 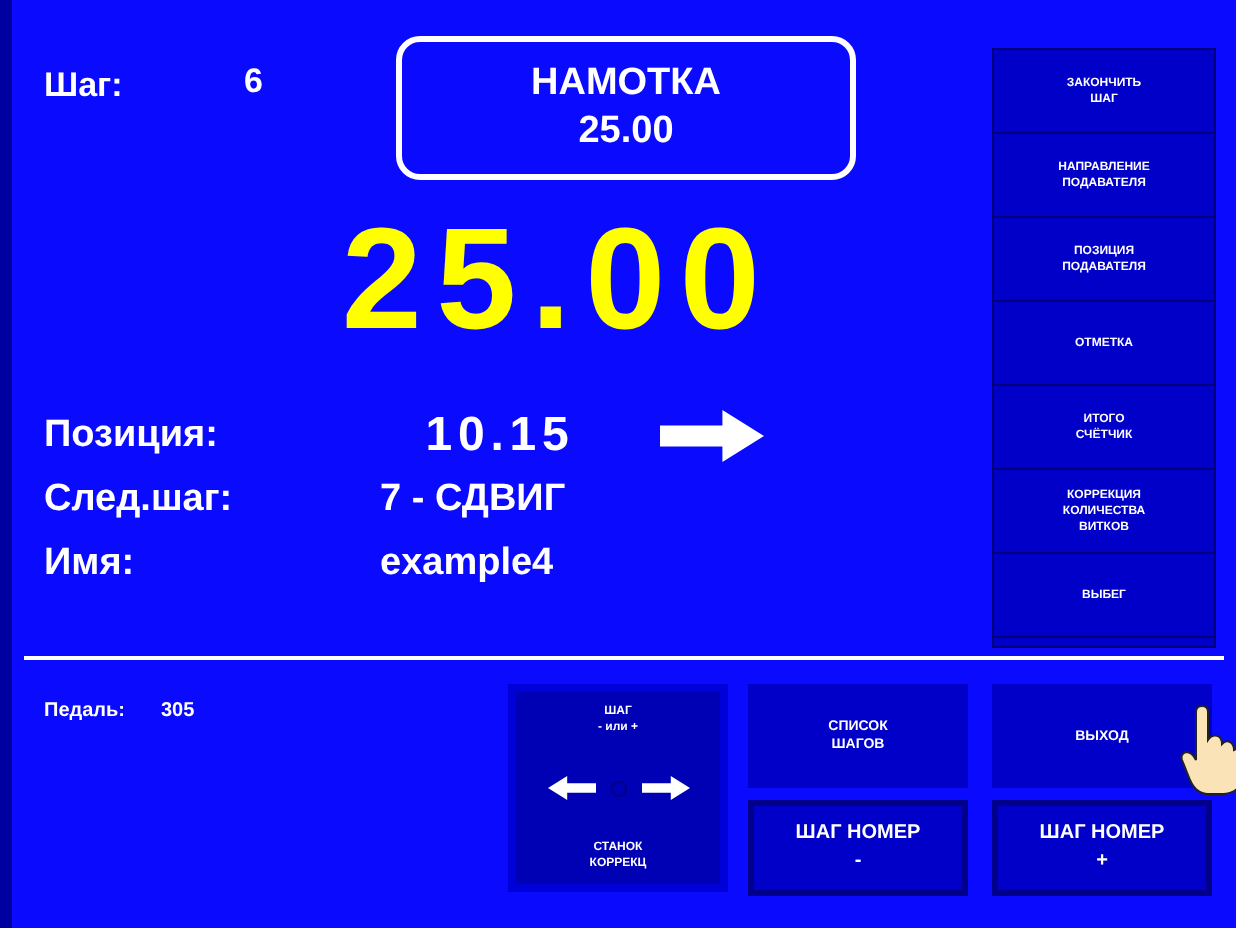 What do you see at coordinates (626, 132) in the screenshot?
I see `mode-value: 25.00` at bounding box center [626, 132].